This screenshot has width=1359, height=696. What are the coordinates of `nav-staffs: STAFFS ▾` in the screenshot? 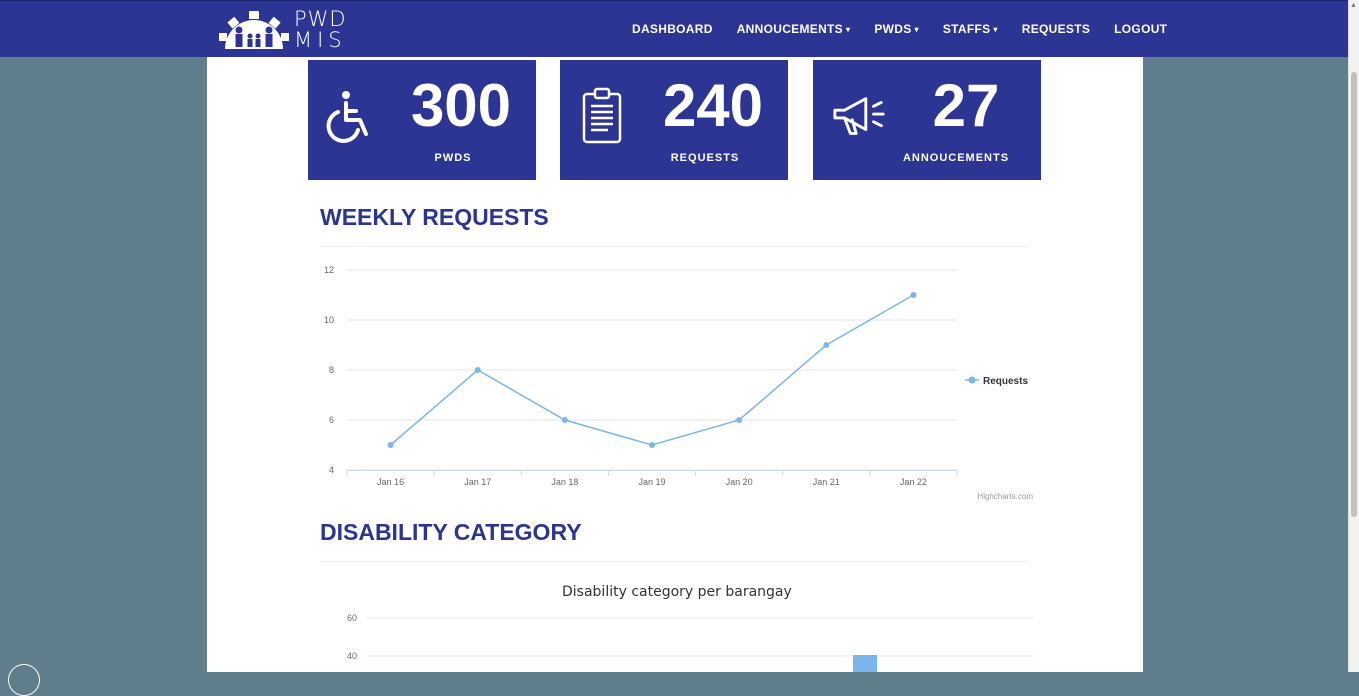 It's located at (970, 29).